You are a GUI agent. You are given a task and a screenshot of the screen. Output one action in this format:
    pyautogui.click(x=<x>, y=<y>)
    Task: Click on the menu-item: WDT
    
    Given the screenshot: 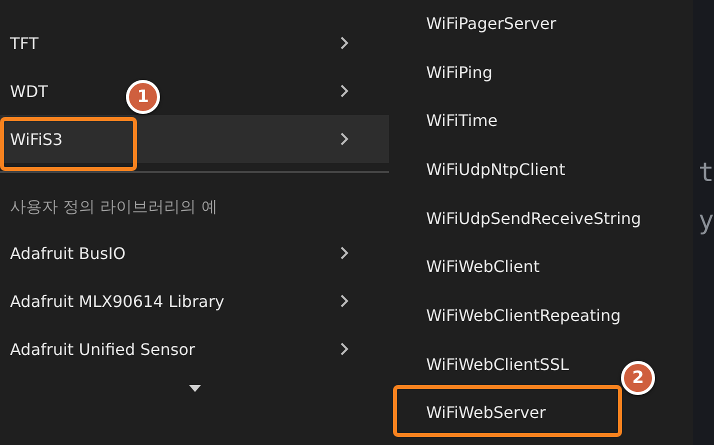 What is the action you would take?
    pyautogui.click(x=29, y=91)
    